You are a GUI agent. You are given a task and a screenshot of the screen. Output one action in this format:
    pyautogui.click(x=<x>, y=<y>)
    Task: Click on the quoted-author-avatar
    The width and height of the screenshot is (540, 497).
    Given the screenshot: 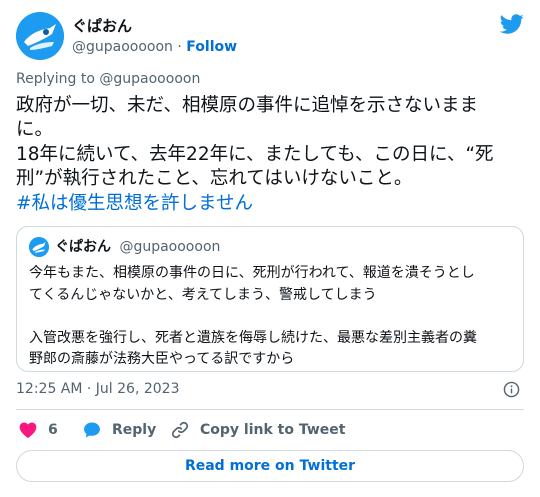 What is the action you would take?
    pyautogui.click(x=39, y=247)
    